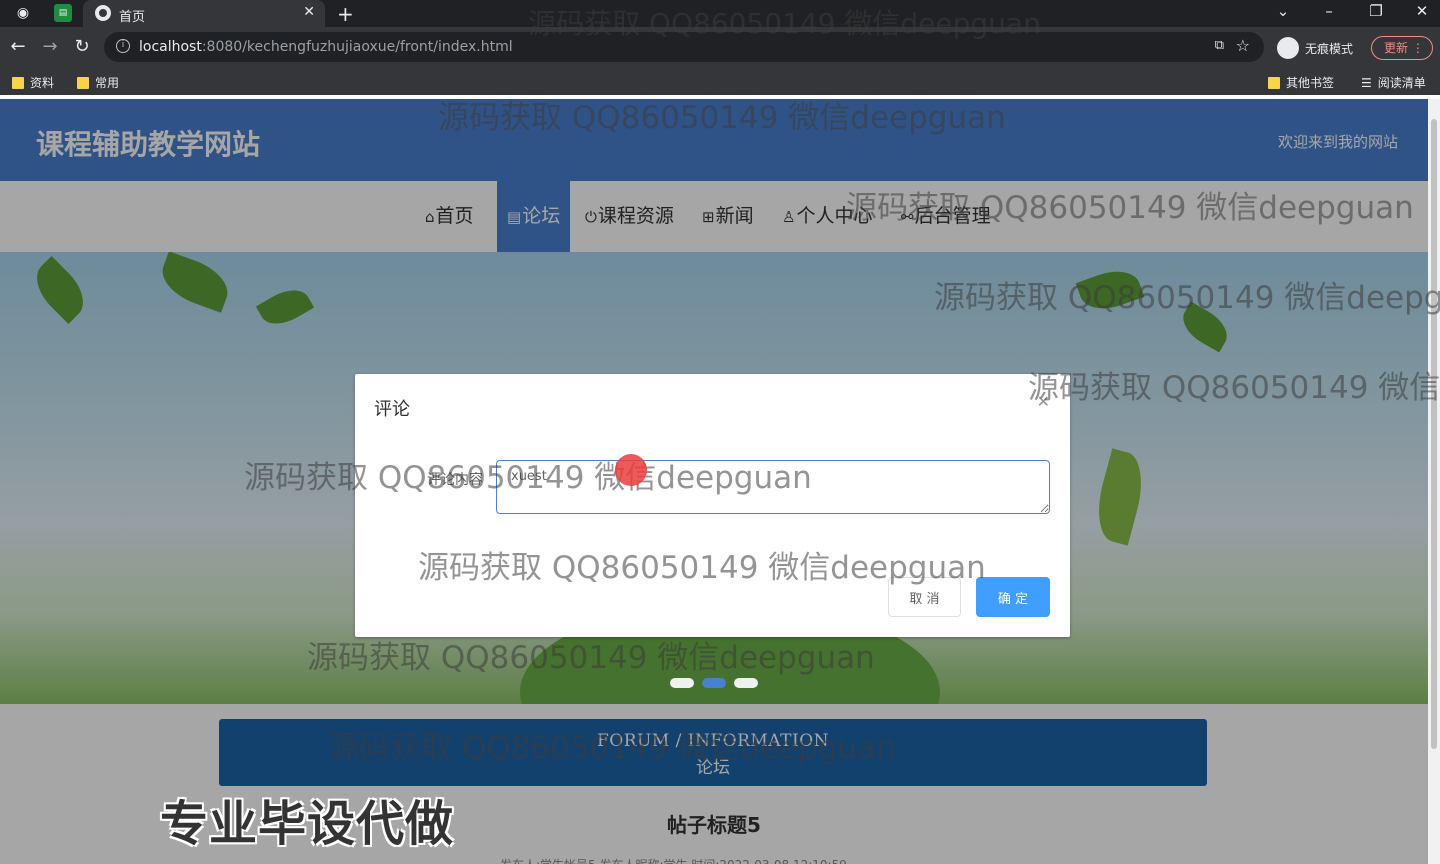 Image resolution: width=1440 pixels, height=864 pixels. I want to click on bookmark-star-icon: ☆, so click(1243, 45).